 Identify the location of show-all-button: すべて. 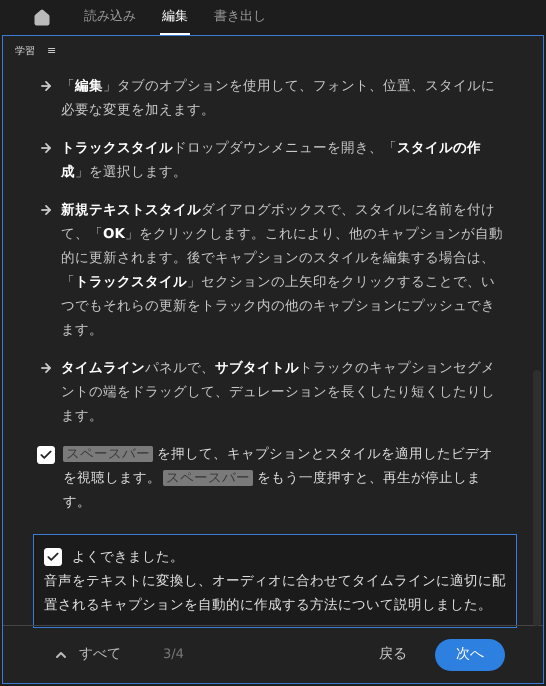
(87, 654).